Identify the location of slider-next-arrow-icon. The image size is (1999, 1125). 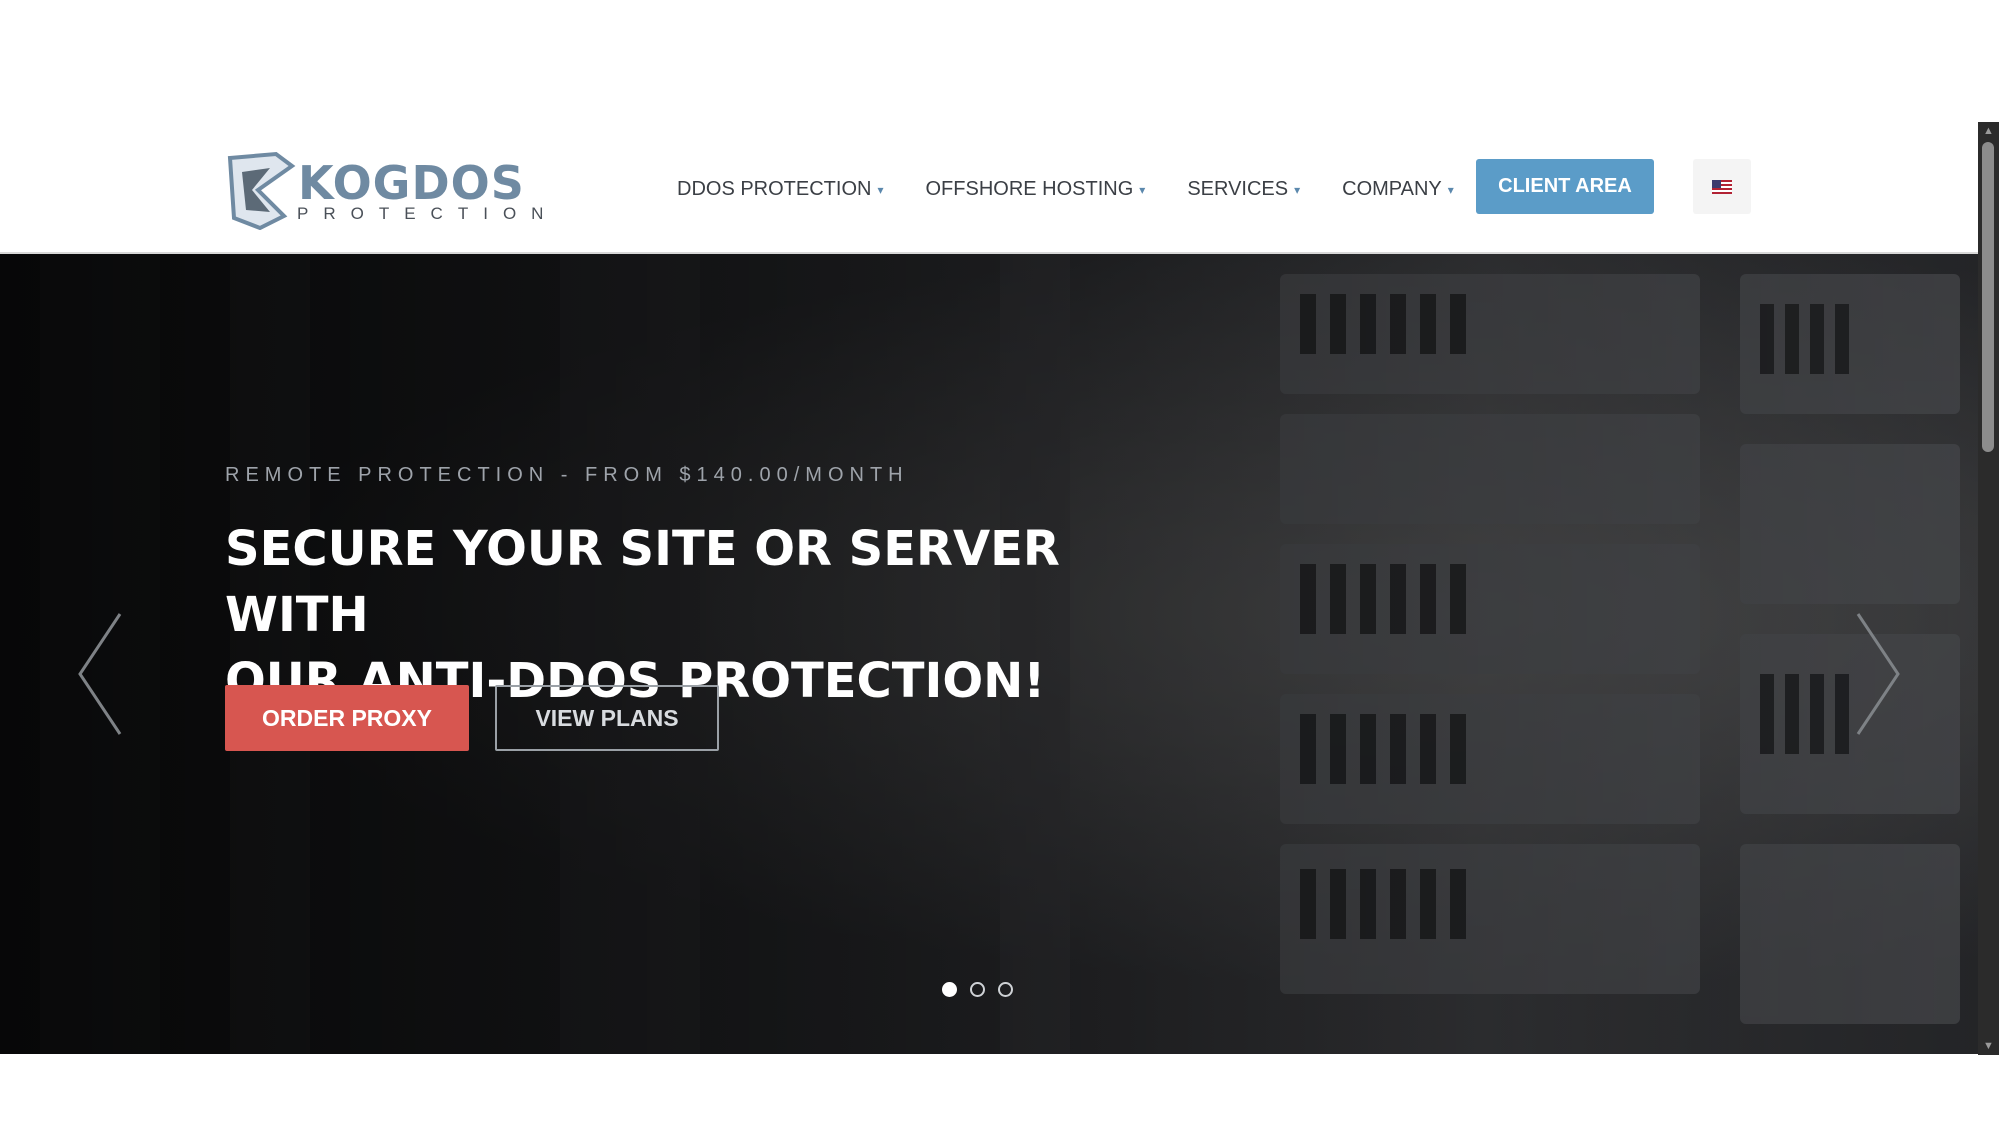
(1878, 674).